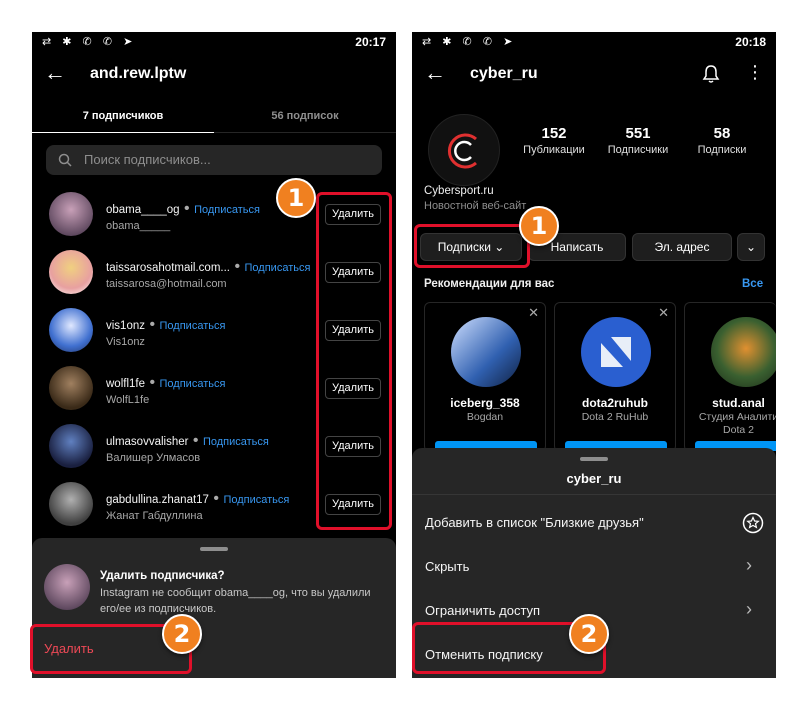  What do you see at coordinates (157, 500) in the screenshot?
I see `username: gabdullina.zhanat17` at bounding box center [157, 500].